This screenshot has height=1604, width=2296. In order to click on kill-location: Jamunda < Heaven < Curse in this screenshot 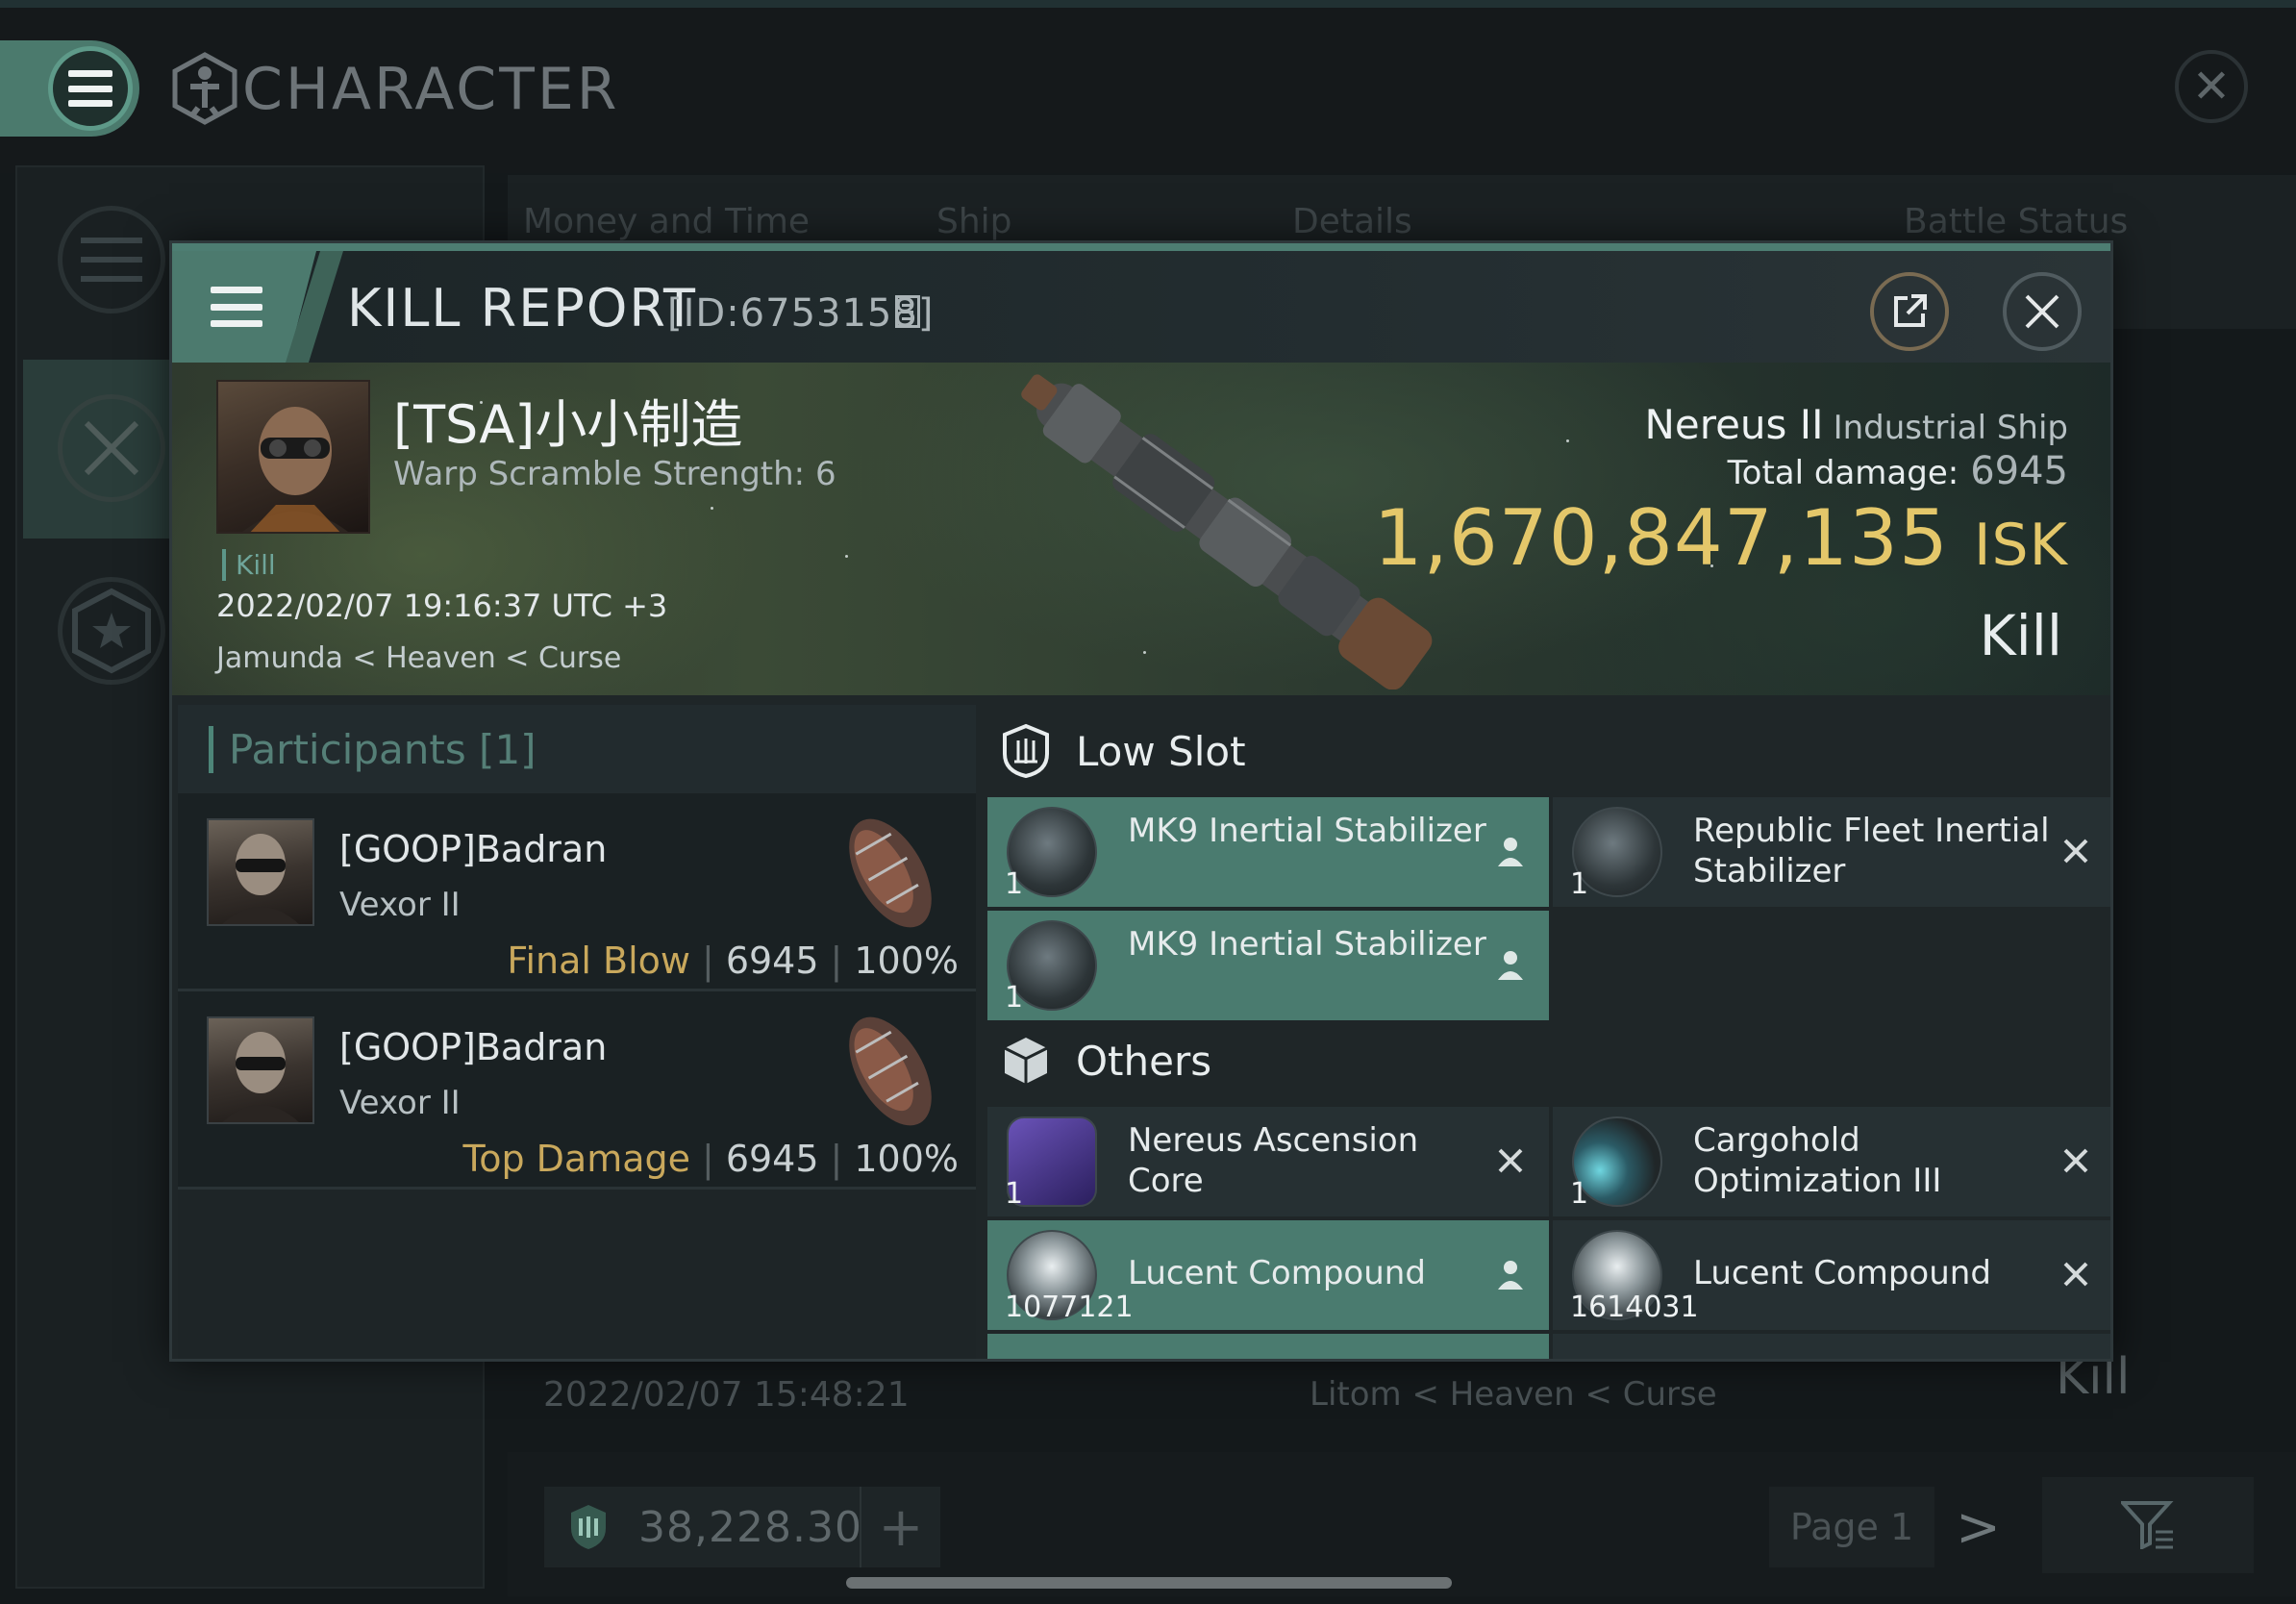, I will do `click(418, 658)`.